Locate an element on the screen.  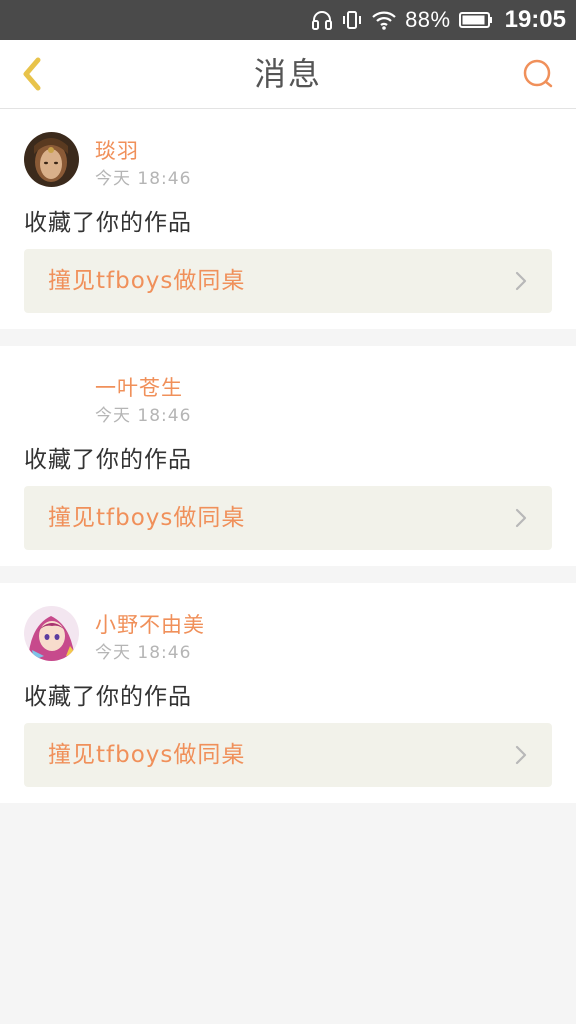
page-title: 消息 is located at coordinates (287, 74).